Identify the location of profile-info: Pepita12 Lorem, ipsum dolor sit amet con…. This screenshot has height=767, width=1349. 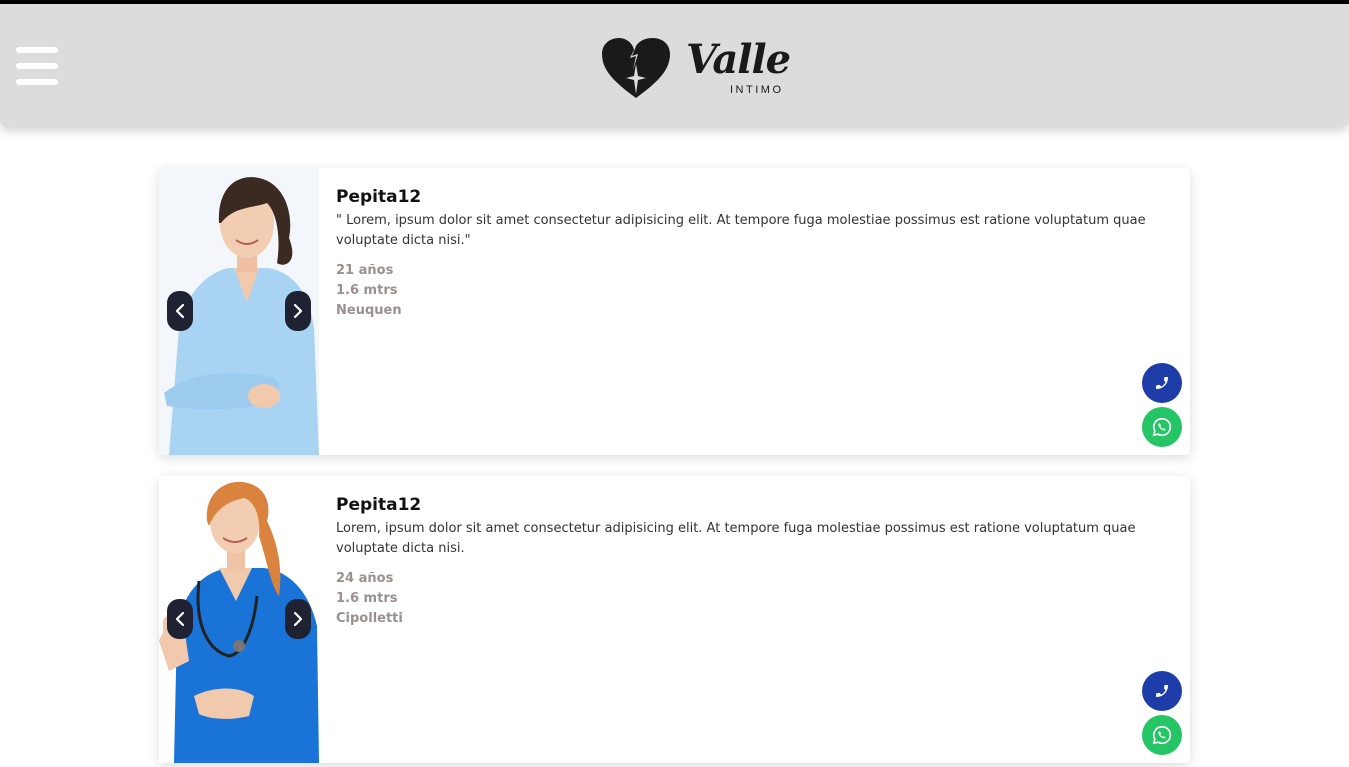
(753, 562).